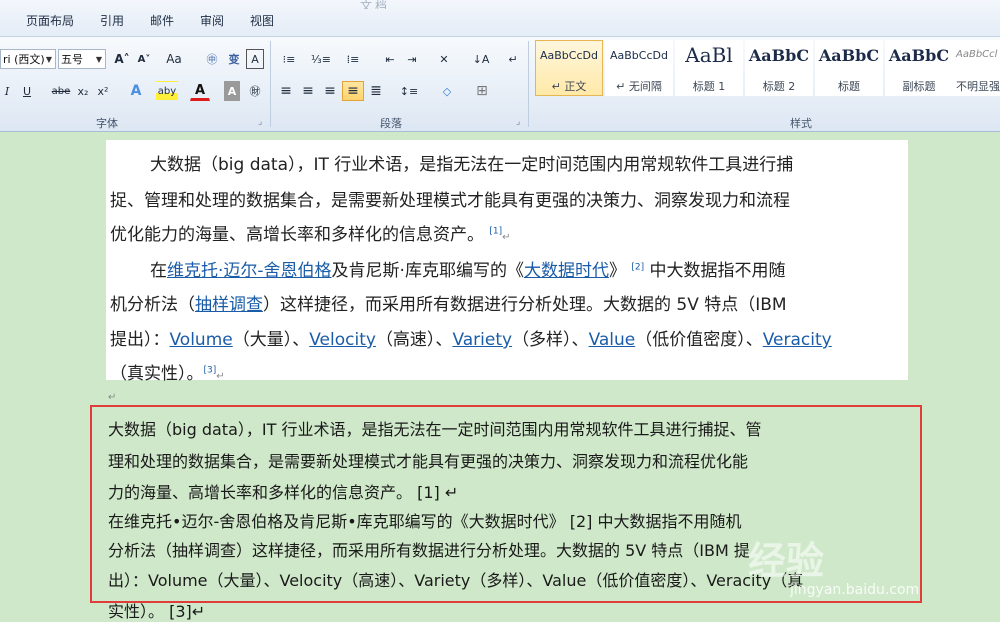  Describe the element at coordinates (569, 68) in the screenshot. I see `style-normal: AaBbCcDd ↵ 正文` at that location.